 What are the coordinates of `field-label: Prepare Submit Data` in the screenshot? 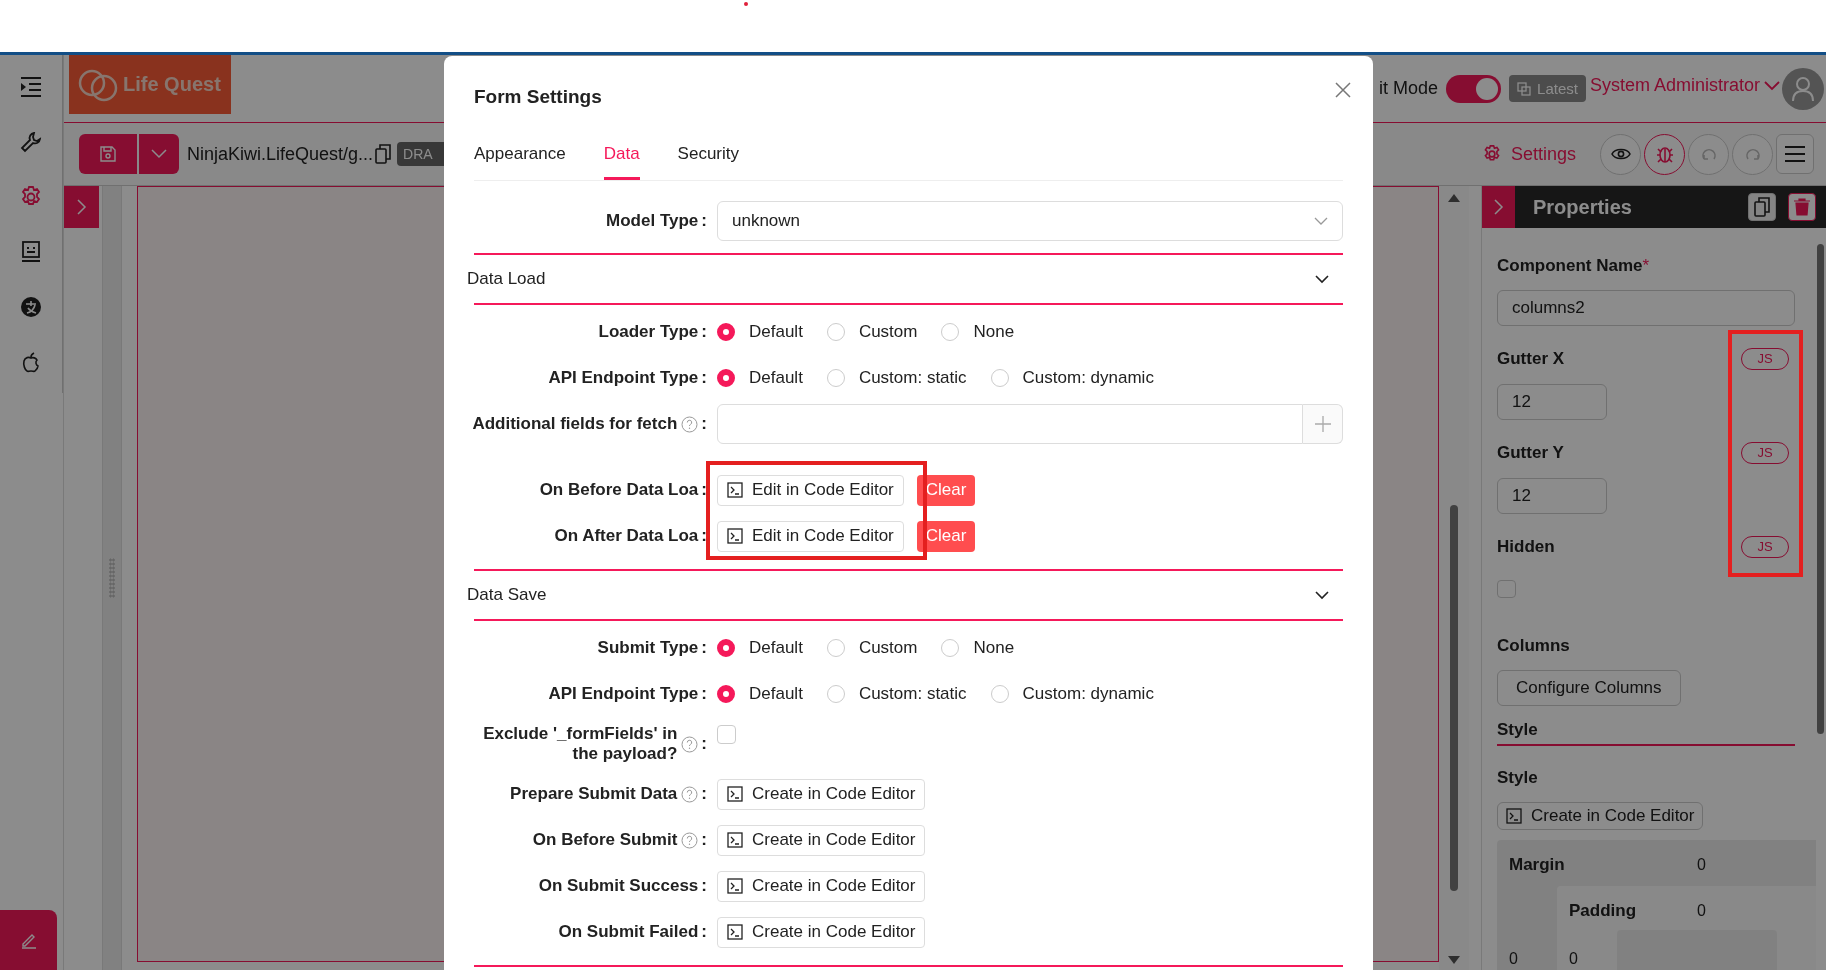 It's located at (594, 794).